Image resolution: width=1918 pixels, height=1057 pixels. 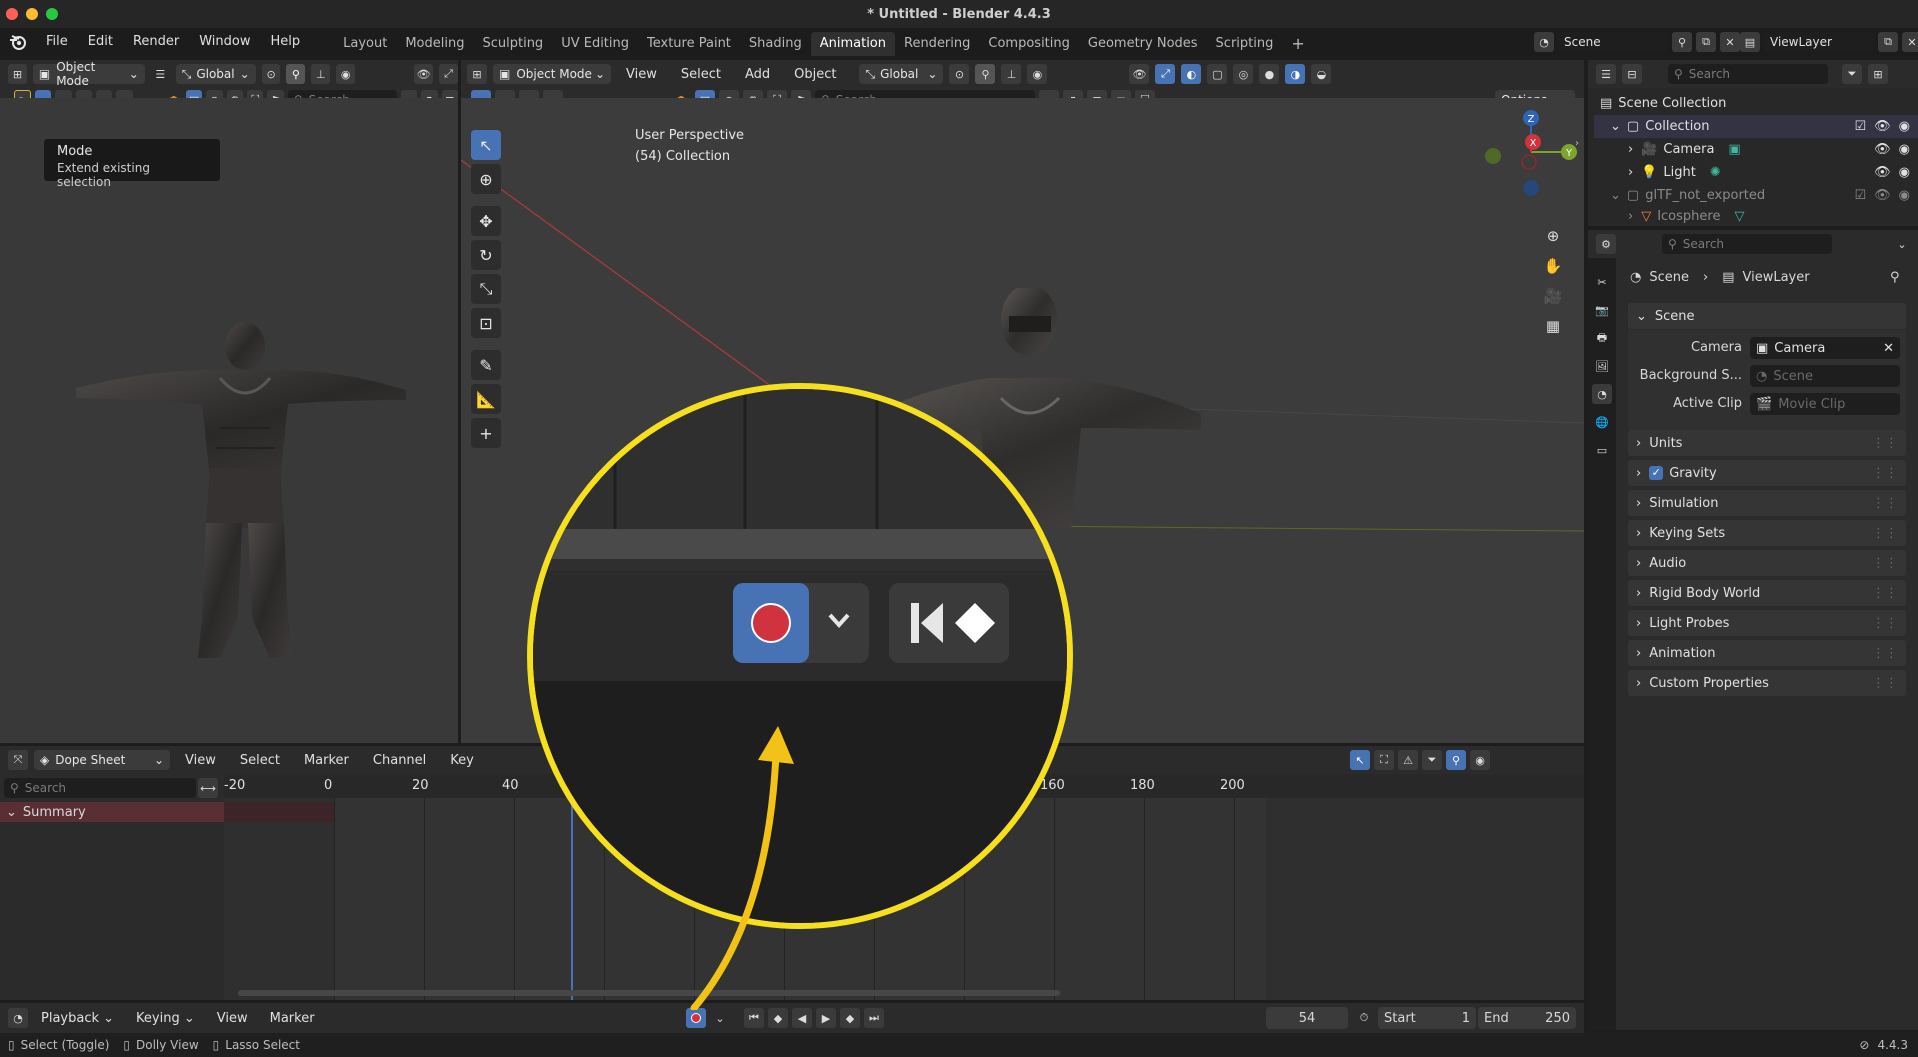 I want to click on panel-light-probes: › Light Probes ⋮⋮, so click(x=1767, y=623).